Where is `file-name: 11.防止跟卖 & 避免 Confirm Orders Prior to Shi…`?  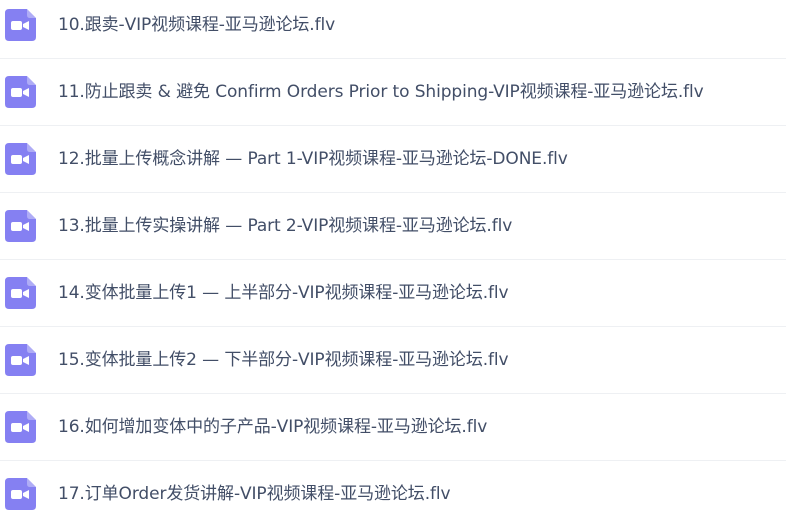
file-name: 11.防止跟卖 & 避免 Confirm Orders Prior to Shi… is located at coordinates (381, 92).